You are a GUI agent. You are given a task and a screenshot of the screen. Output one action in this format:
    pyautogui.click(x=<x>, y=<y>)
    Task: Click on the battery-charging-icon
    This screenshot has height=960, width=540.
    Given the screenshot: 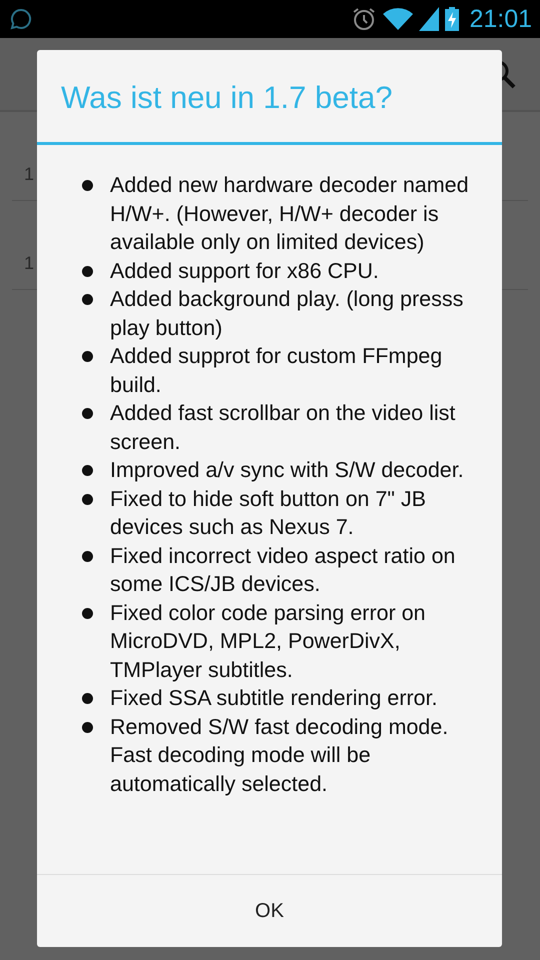 What is the action you would take?
    pyautogui.click(x=452, y=19)
    